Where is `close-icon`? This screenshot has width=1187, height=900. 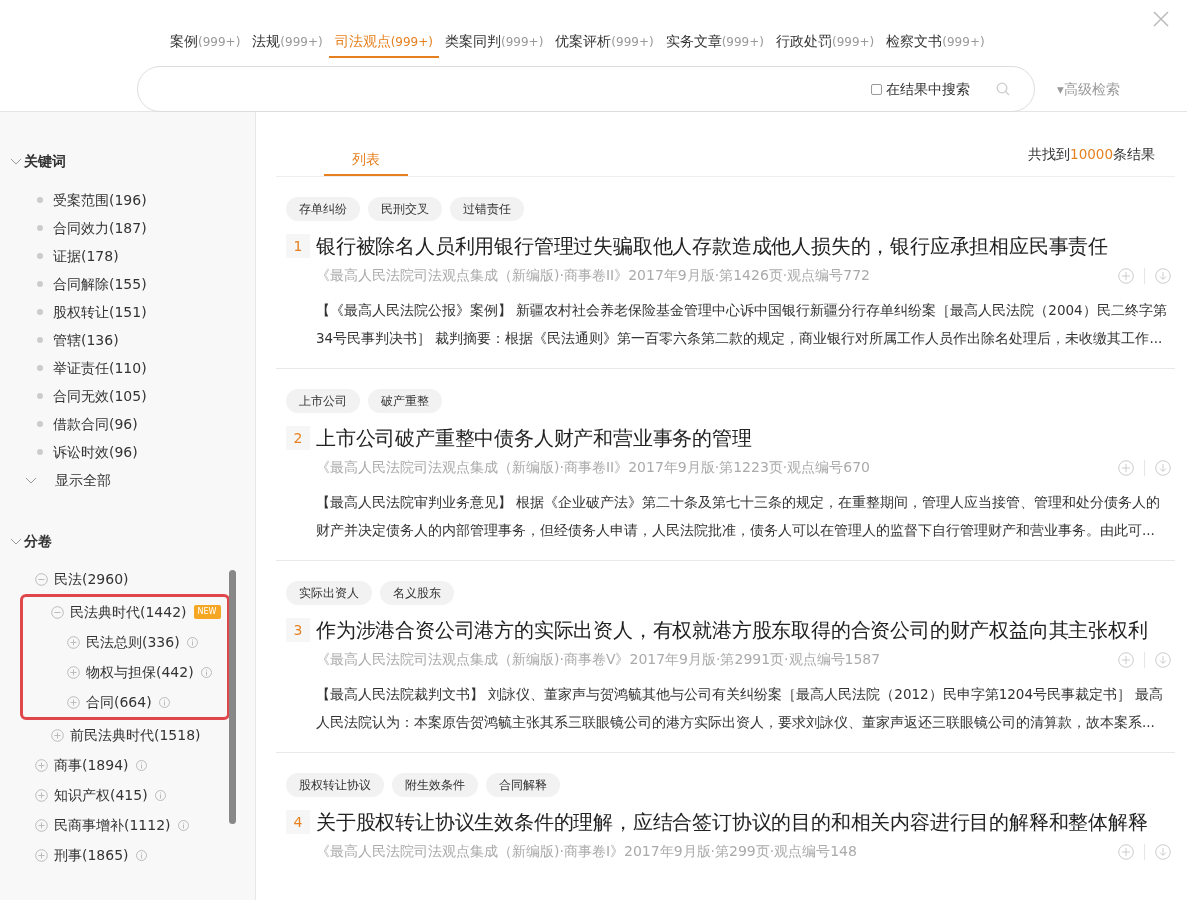
close-icon is located at coordinates (1161, 19).